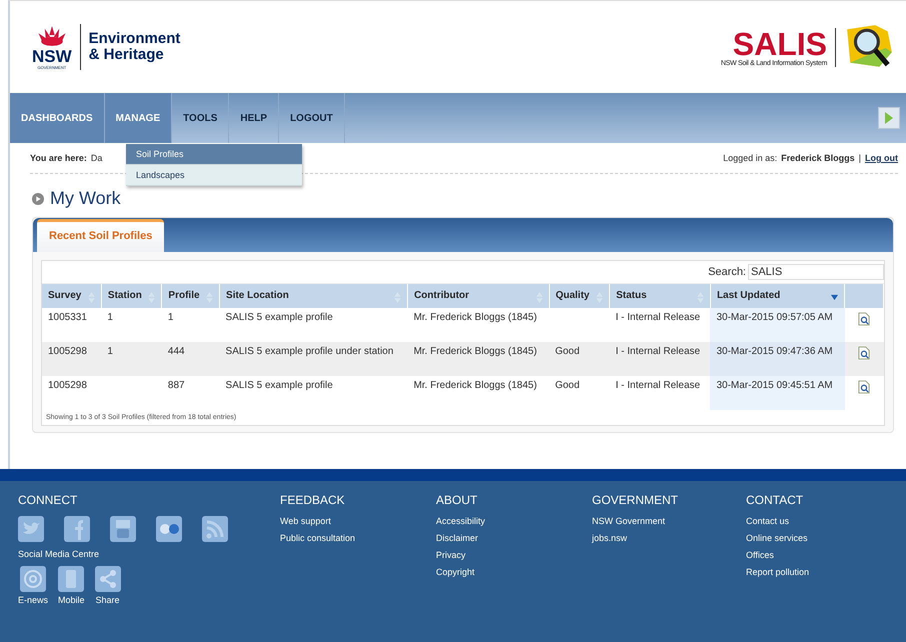 Image resolution: width=906 pixels, height=642 pixels. I want to click on profile-cell: 444, so click(191, 359).